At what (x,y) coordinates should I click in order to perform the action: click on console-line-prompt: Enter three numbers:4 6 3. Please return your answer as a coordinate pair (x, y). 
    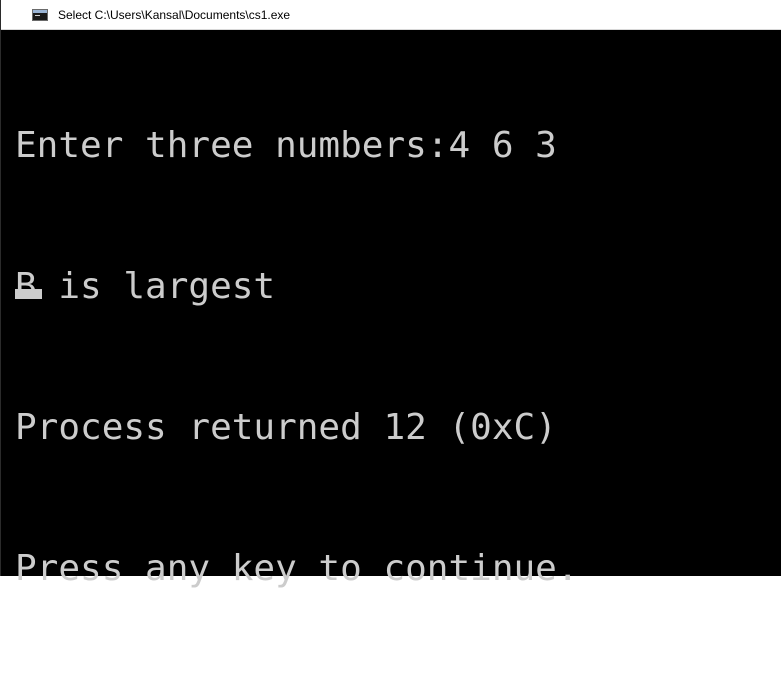
    Looking at the image, I should click on (286, 145).